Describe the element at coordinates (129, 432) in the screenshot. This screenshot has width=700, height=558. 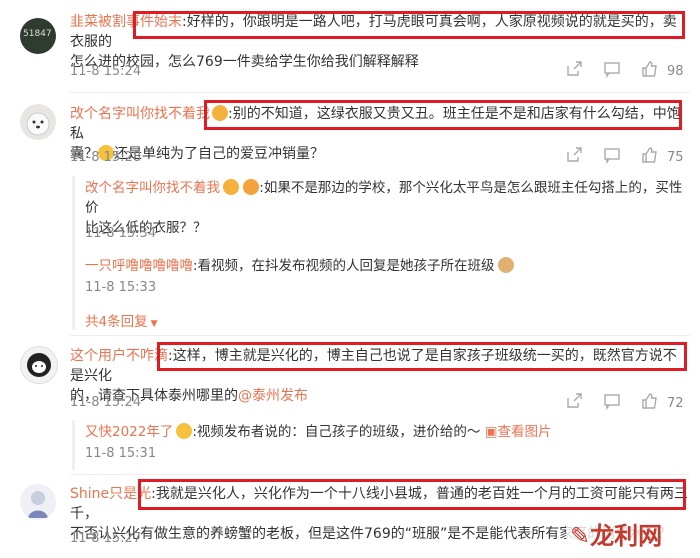
I see `username: 又快2022年了` at that location.